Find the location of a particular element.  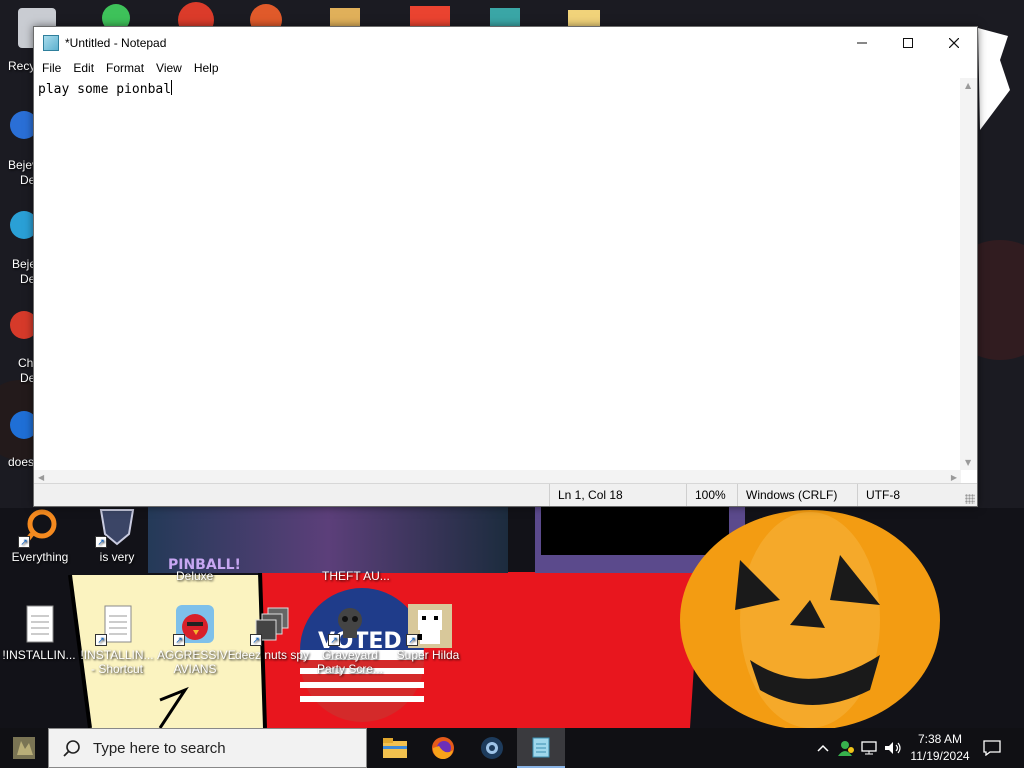

menu-format: Format is located at coordinates (125, 68).